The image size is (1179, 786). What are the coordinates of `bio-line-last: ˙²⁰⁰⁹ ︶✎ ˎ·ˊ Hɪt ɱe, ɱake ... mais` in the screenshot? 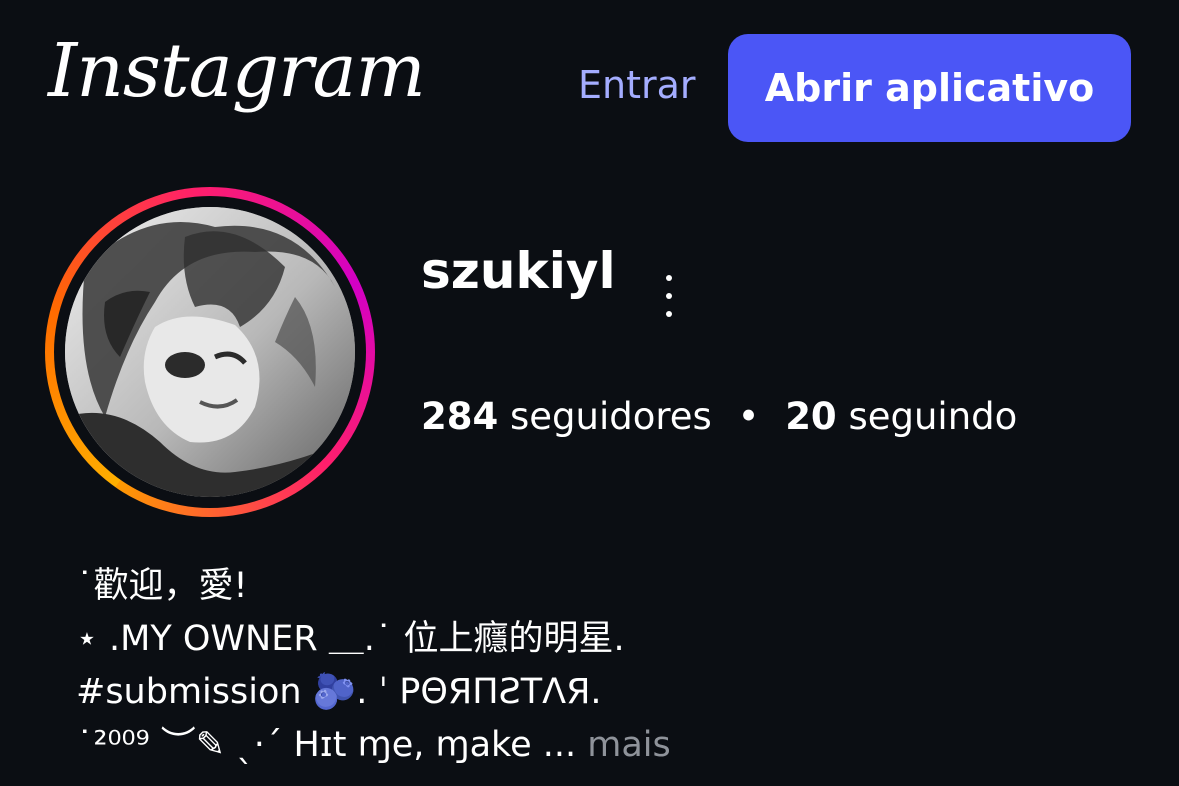 It's located at (606, 745).